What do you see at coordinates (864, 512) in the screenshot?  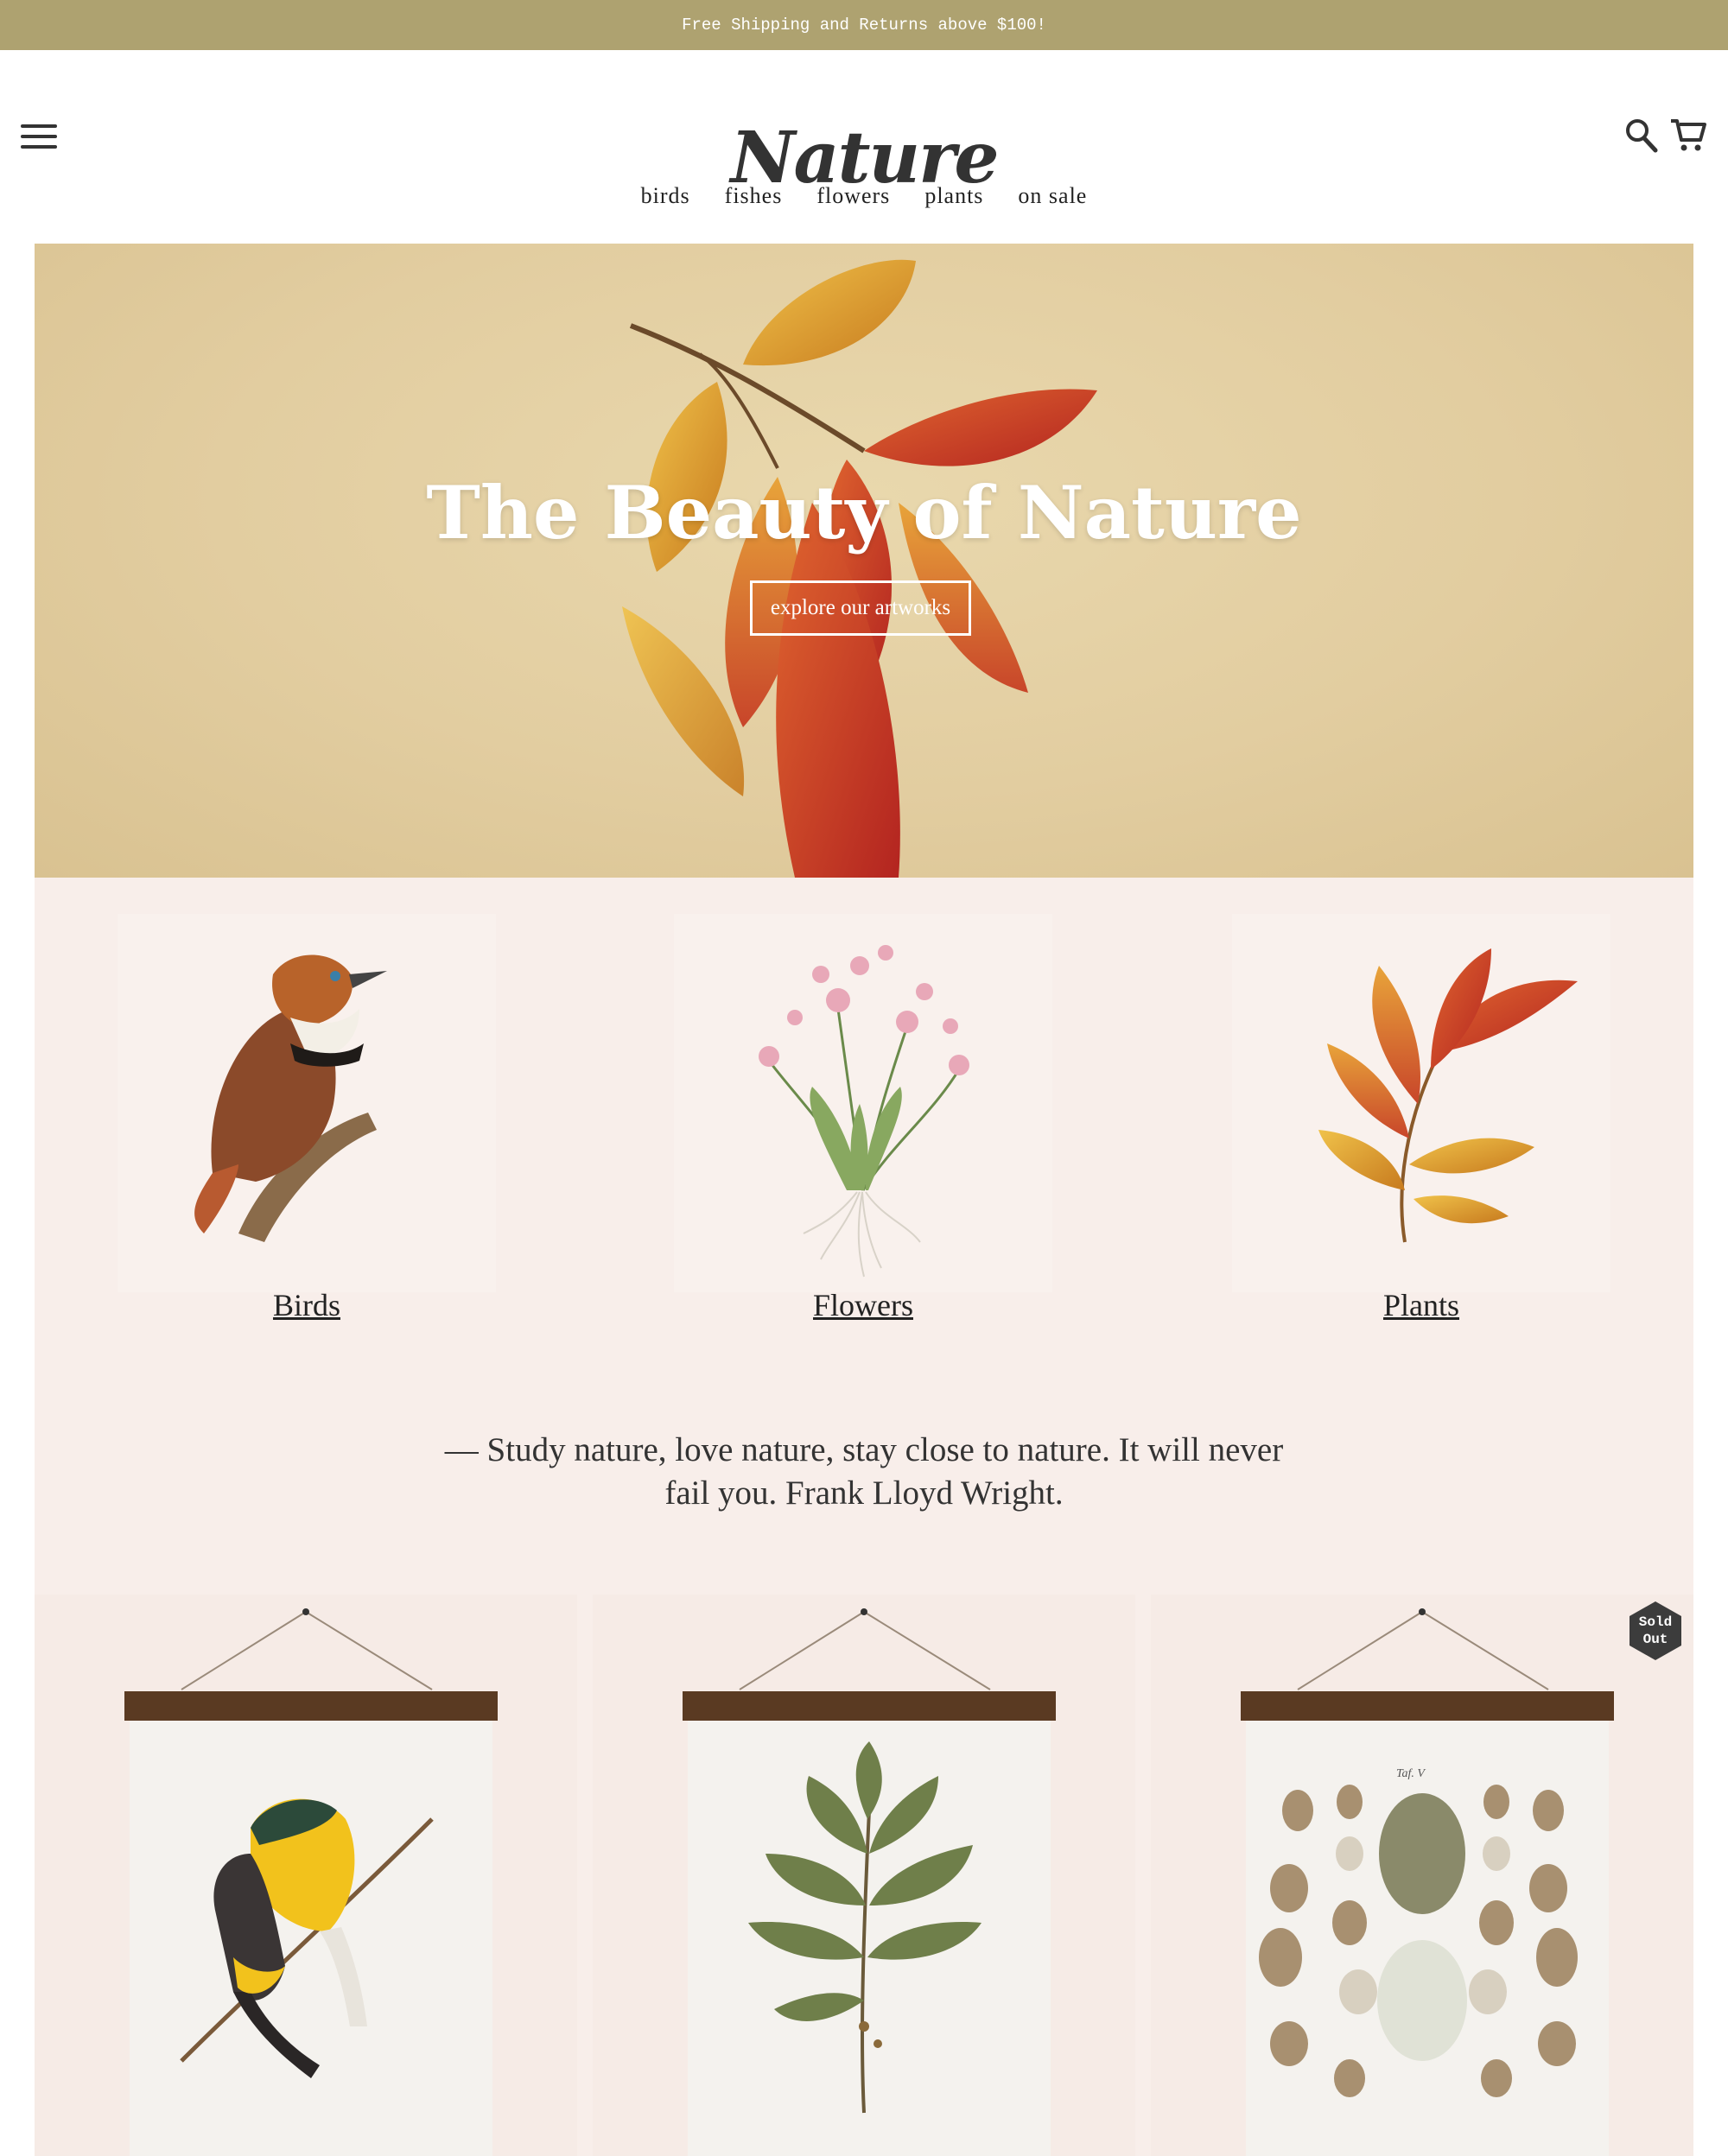 I see `hero-title: The Beauty of Nature` at bounding box center [864, 512].